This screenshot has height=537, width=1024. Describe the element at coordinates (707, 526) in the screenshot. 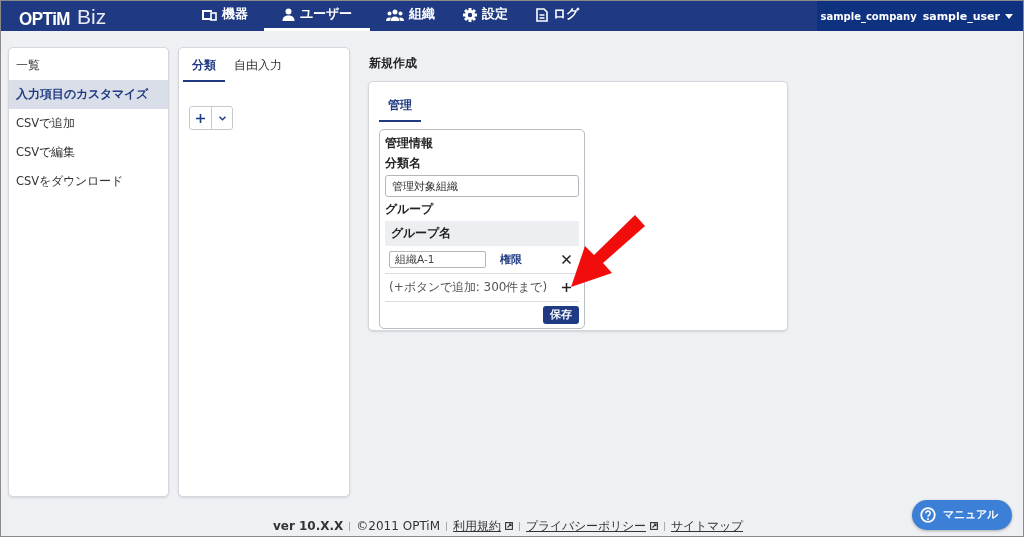

I see `footer-link: サイトマップ` at that location.